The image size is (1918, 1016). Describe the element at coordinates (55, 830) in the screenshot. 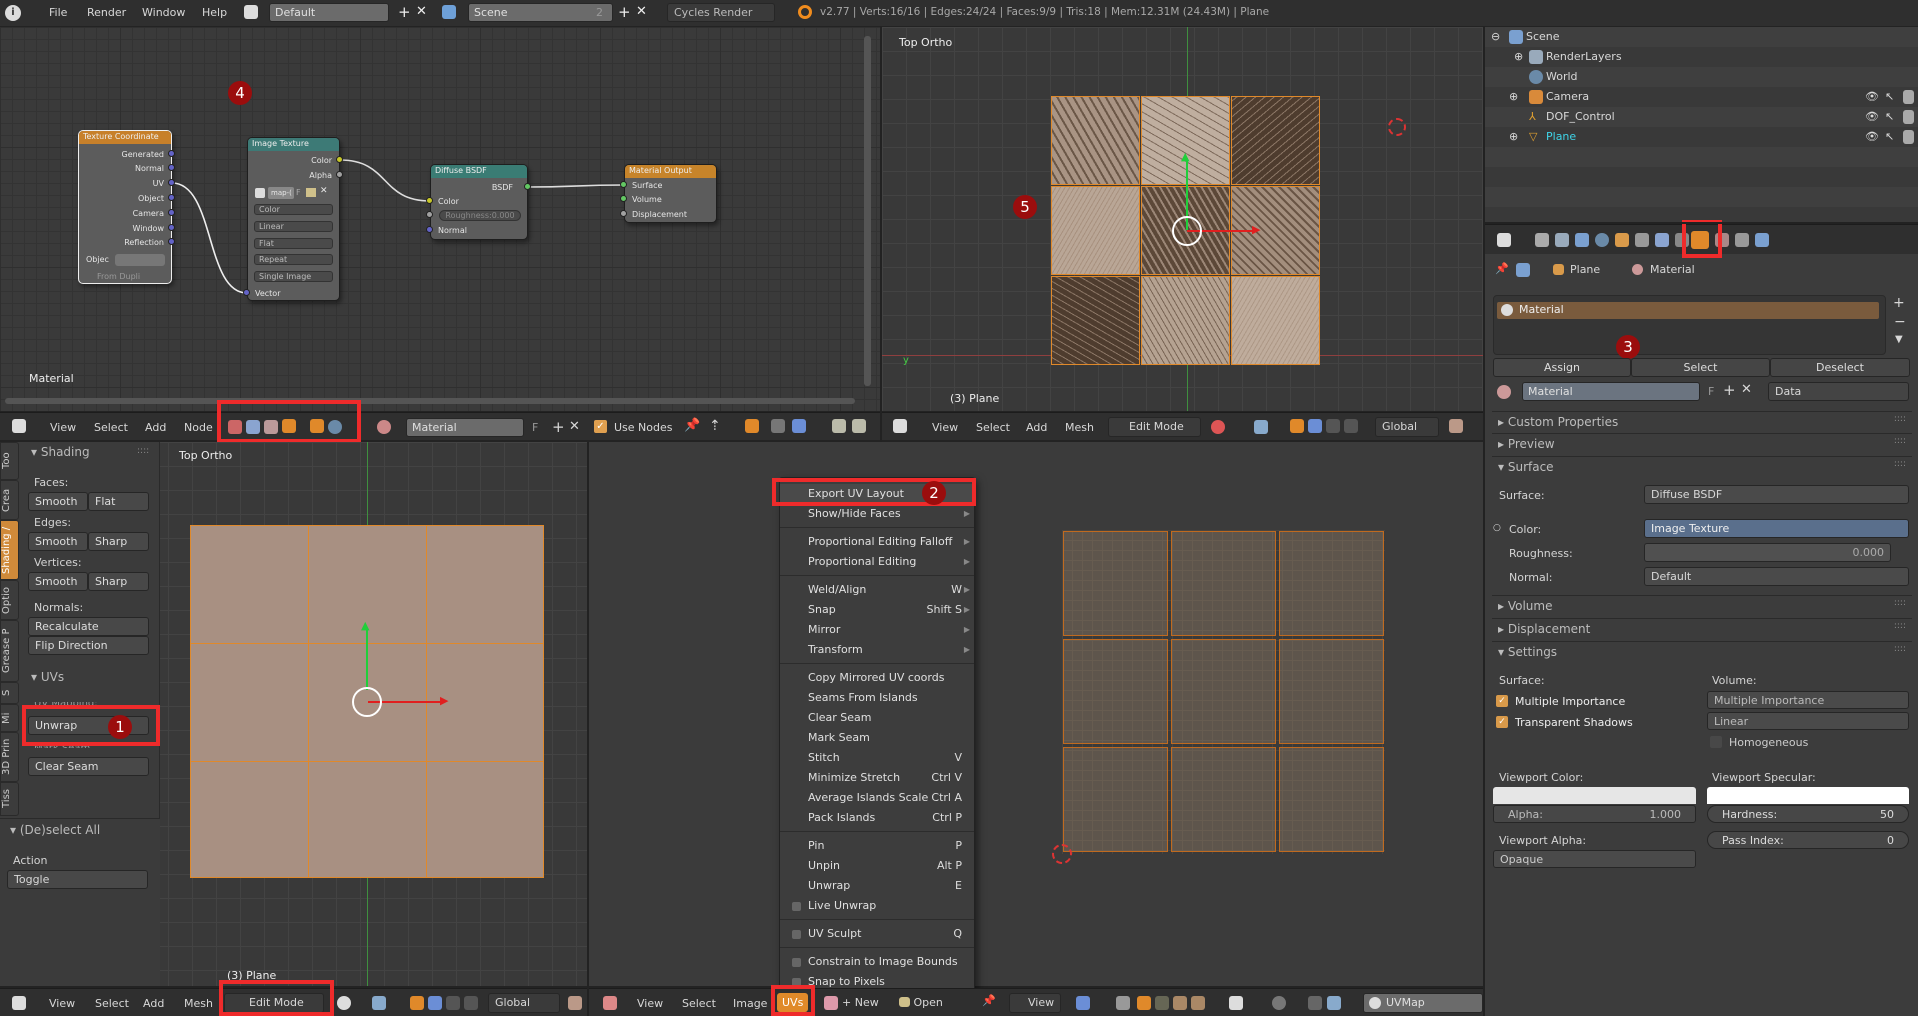

I see `operator-panel-header: ▾ (De)select All` at that location.